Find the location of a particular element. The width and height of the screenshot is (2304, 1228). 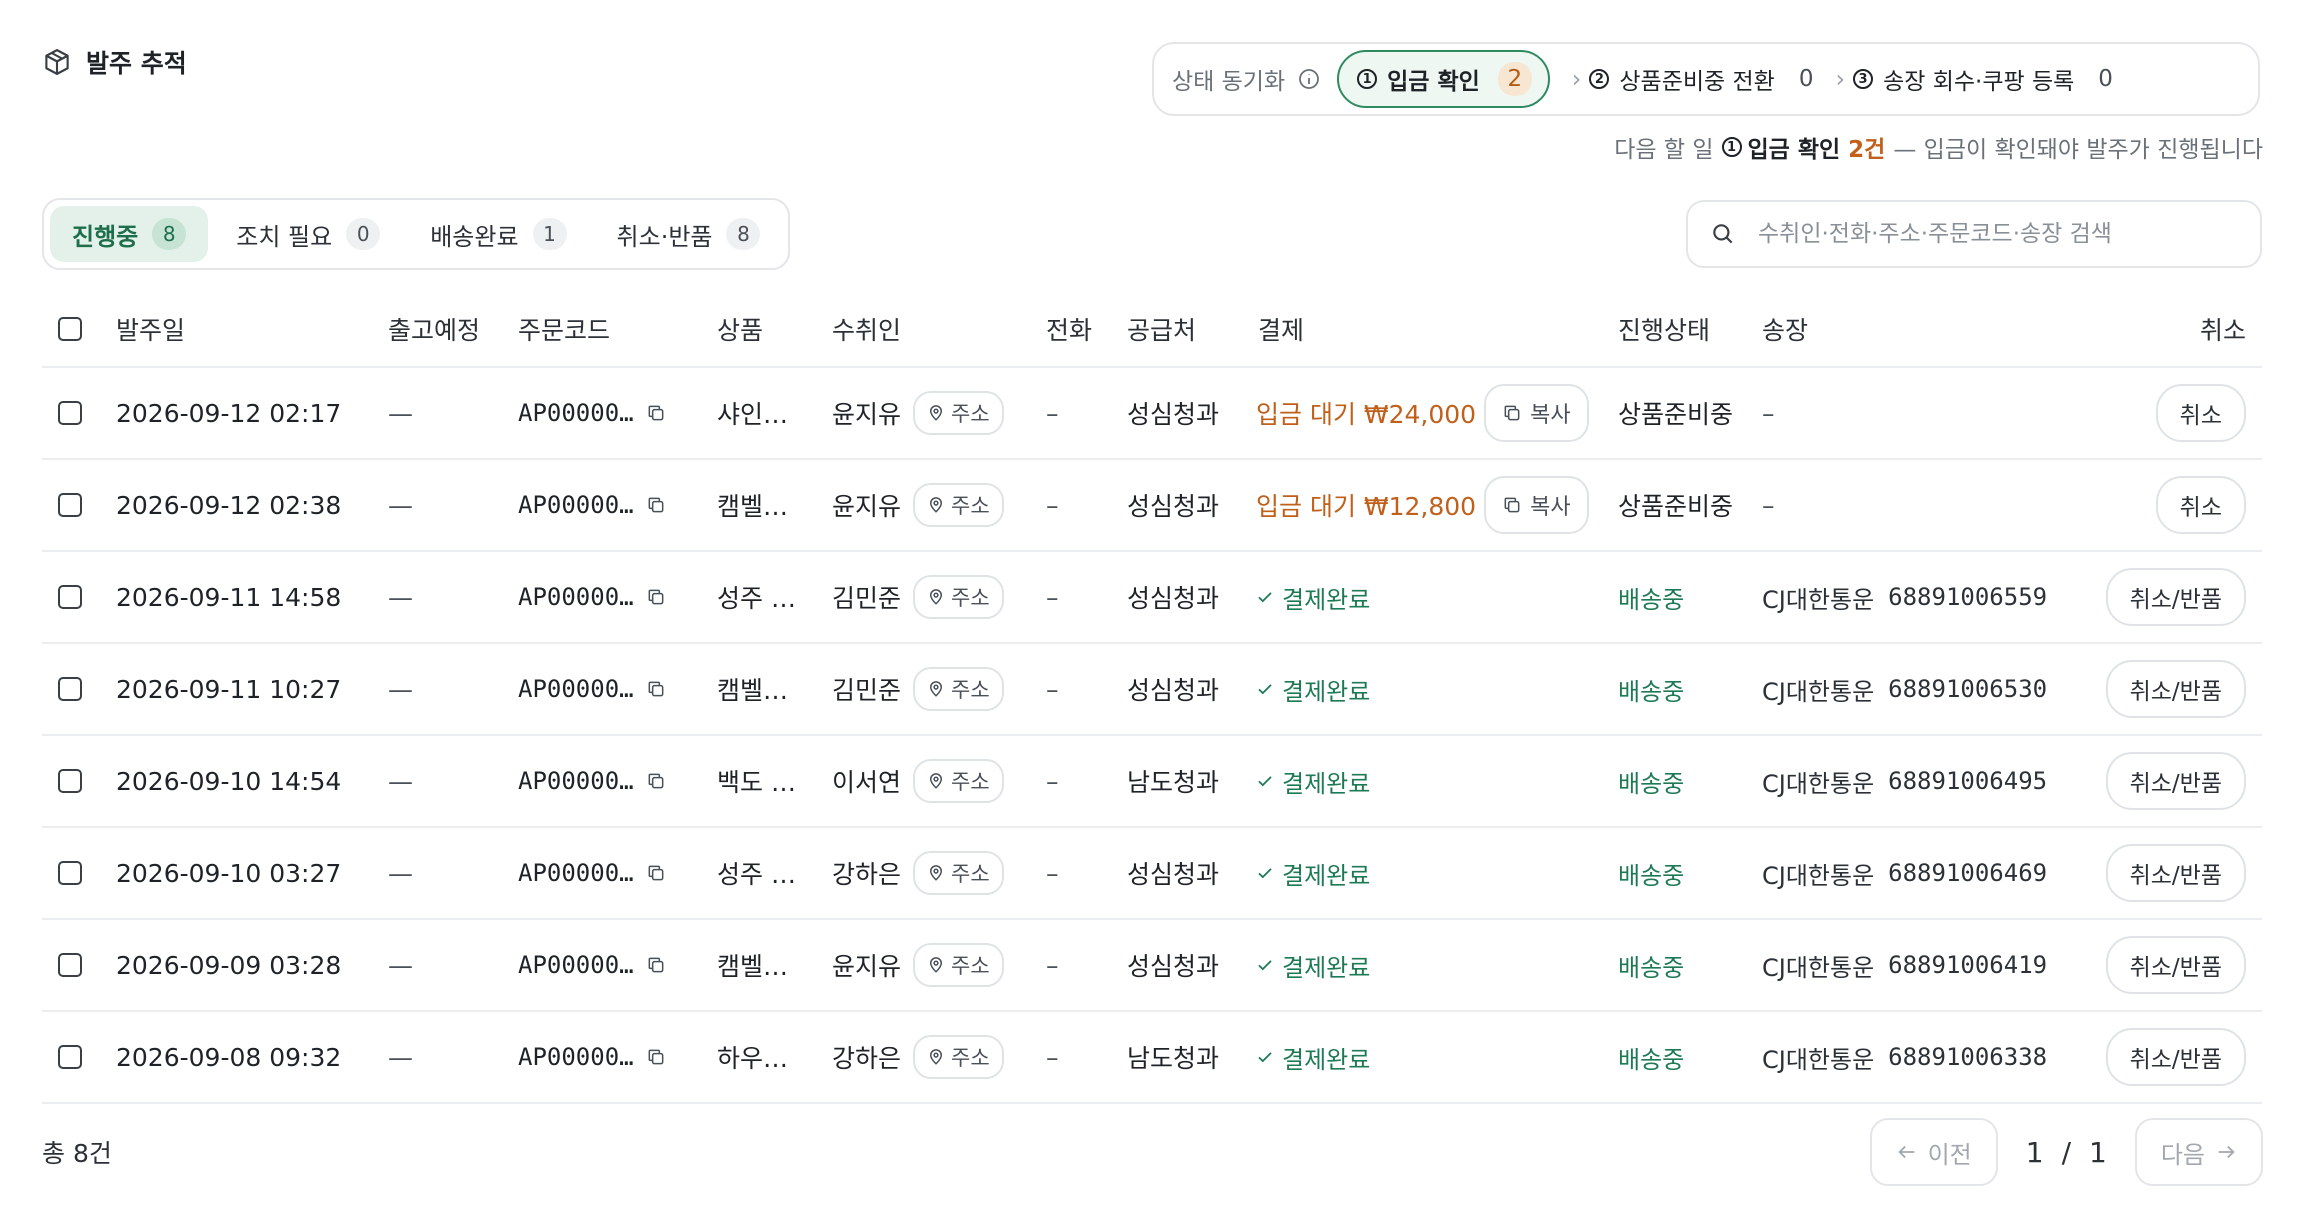

invoice-number: 68891006469 is located at coordinates (1967, 873).